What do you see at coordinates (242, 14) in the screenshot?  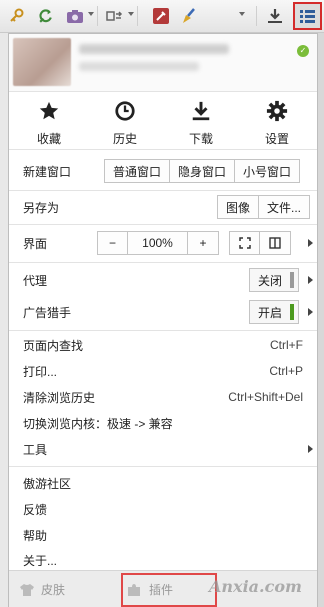 I see `more-caret-icon` at bounding box center [242, 14].